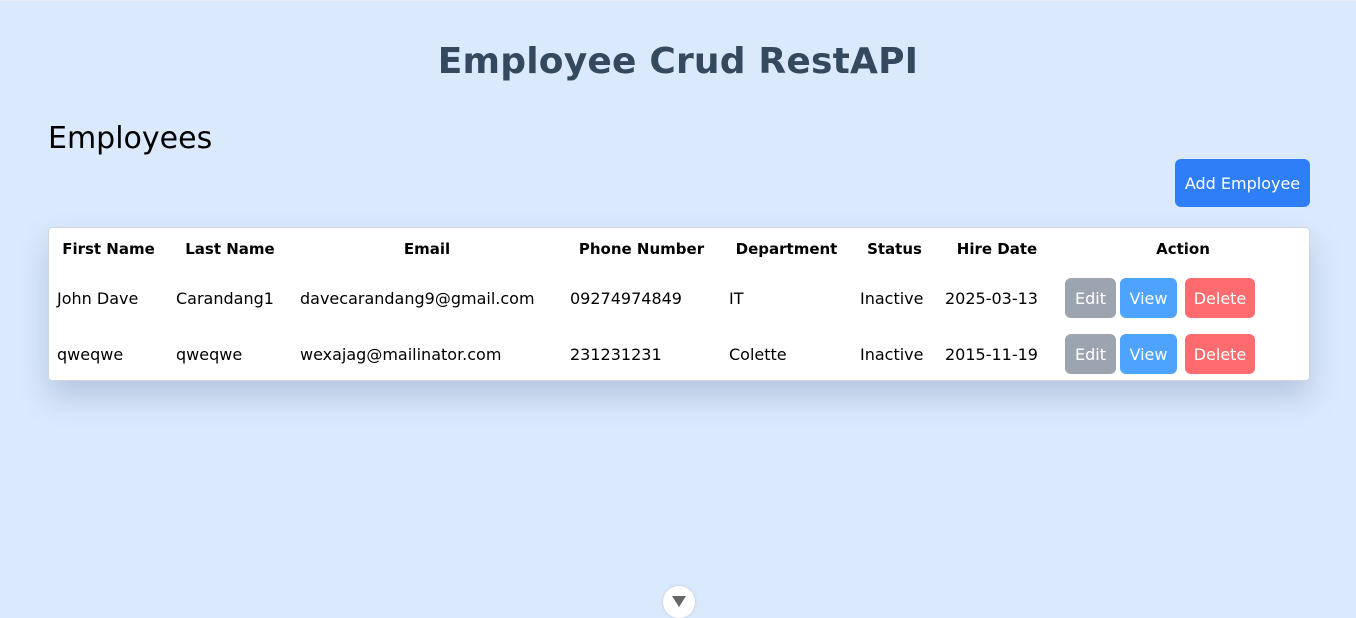 The height and width of the screenshot is (618, 1356). I want to click on cell-email: davecarandang9@gmail.com, so click(417, 298).